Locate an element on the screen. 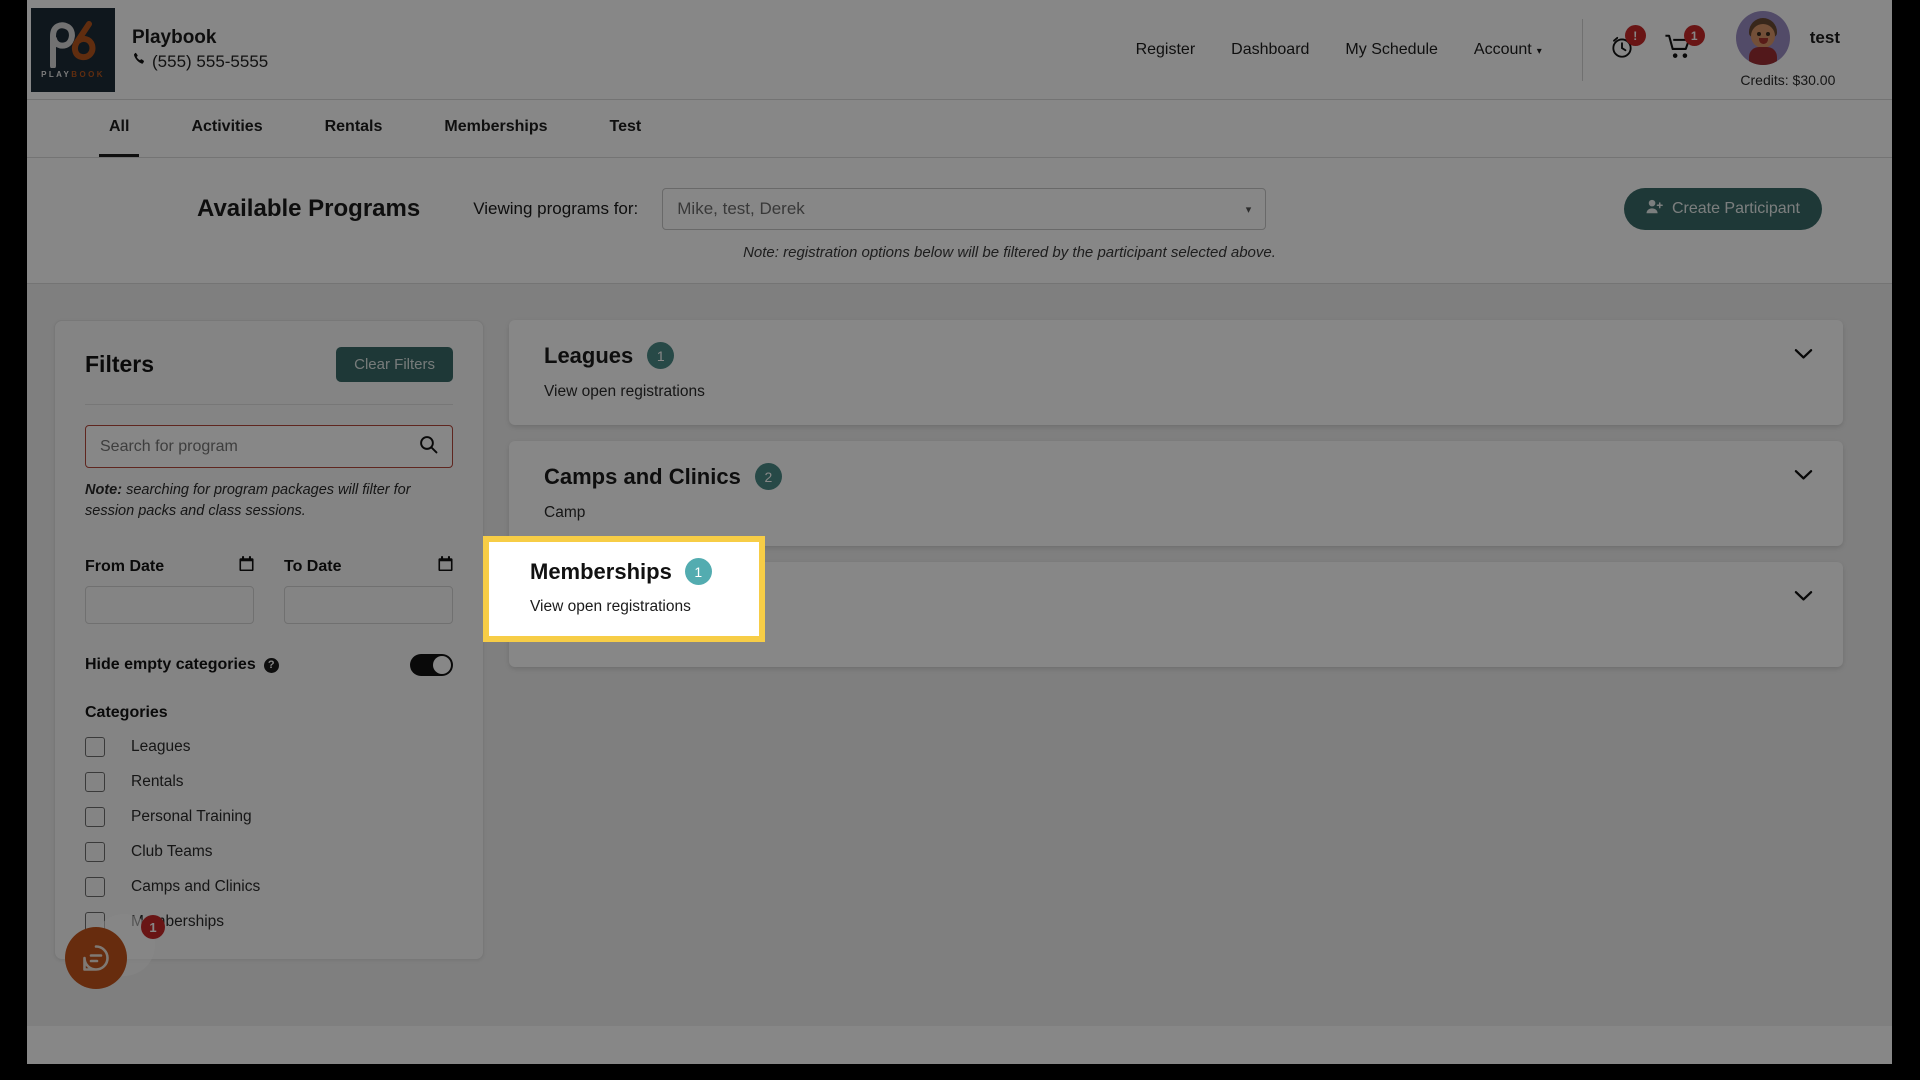 Image resolution: width=1920 pixels, height=1080 pixels. user-credits: Credits: $30.00 is located at coordinates (1788, 80).